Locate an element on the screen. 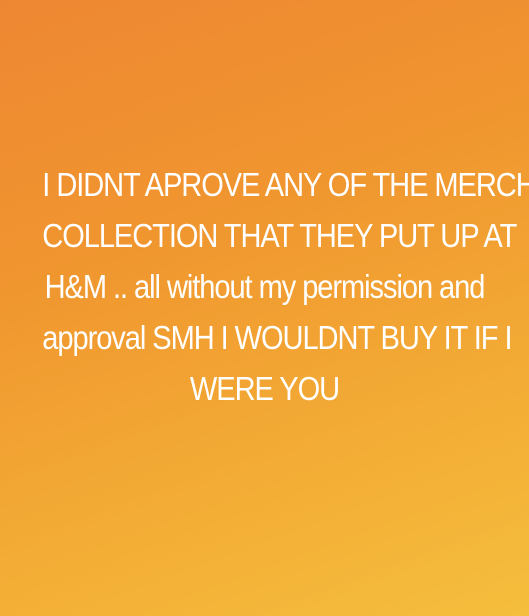 Image resolution: width=529 pixels, height=616 pixels. story-text-line-1: I DIDNT APROVE ANY OF THE MERCH is located at coordinates (285, 184).